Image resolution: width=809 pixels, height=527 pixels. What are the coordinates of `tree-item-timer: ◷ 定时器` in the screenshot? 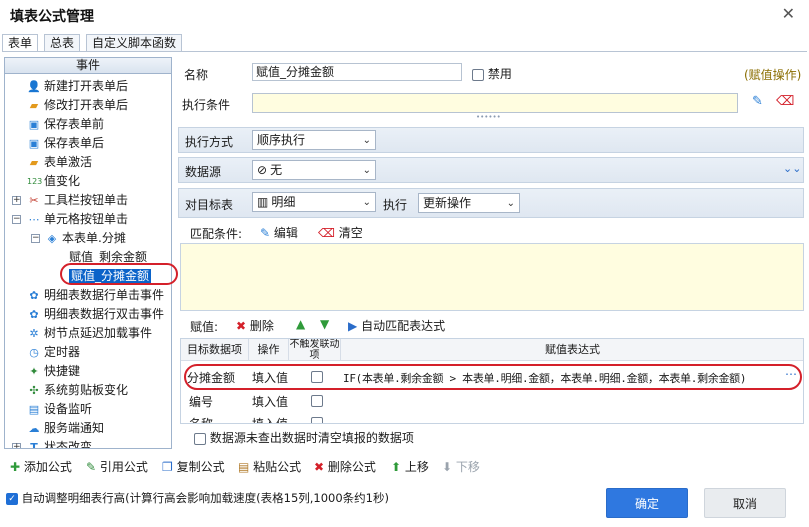 It's located at (53, 352).